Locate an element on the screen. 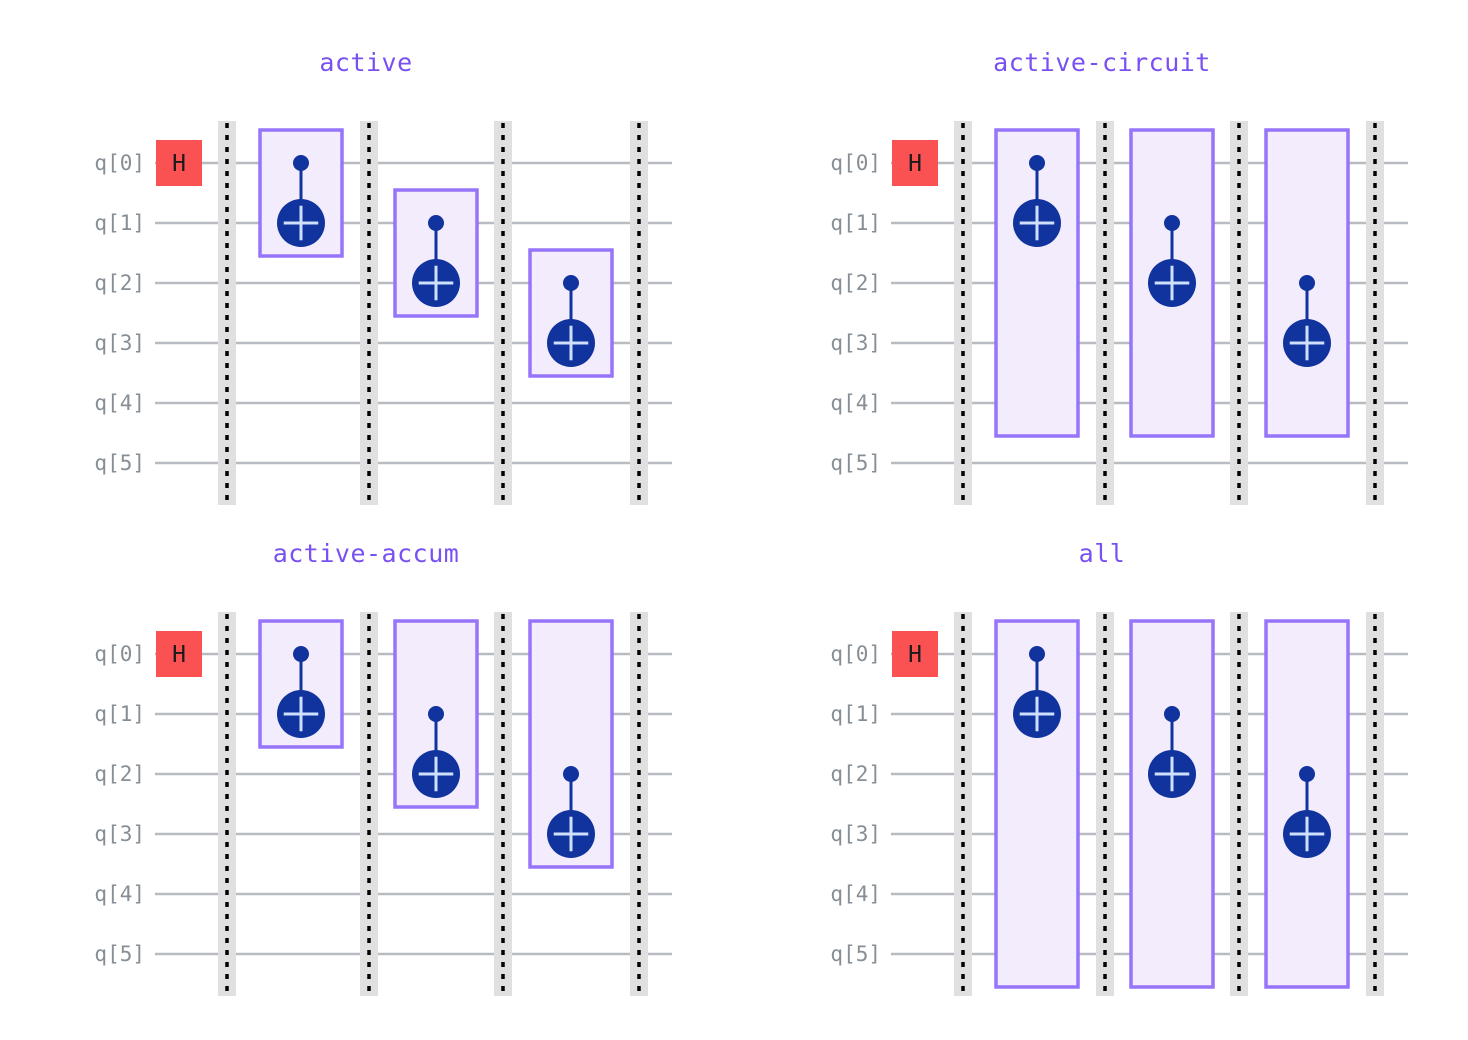  circuit-diagram-all: q[0] q[1] q[2] q[3] q[4] q[5] H is located at coordinates (1119, 804).